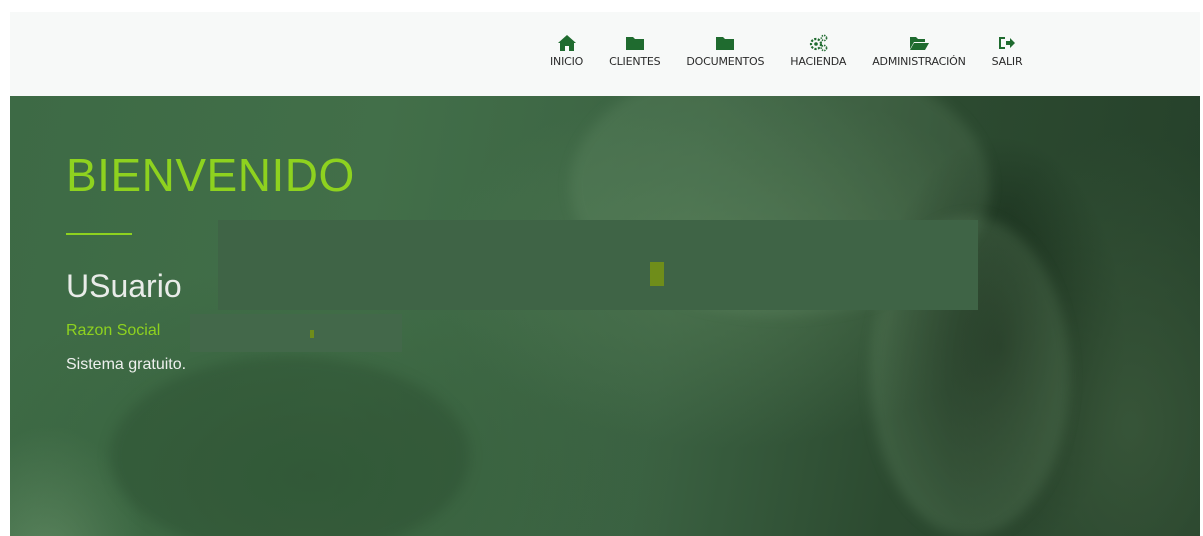 Image resolution: width=1203 pixels, height=536 pixels. What do you see at coordinates (210, 175) in the screenshot?
I see `welcome-title: BIENVENIDO` at bounding box center [210, 175].